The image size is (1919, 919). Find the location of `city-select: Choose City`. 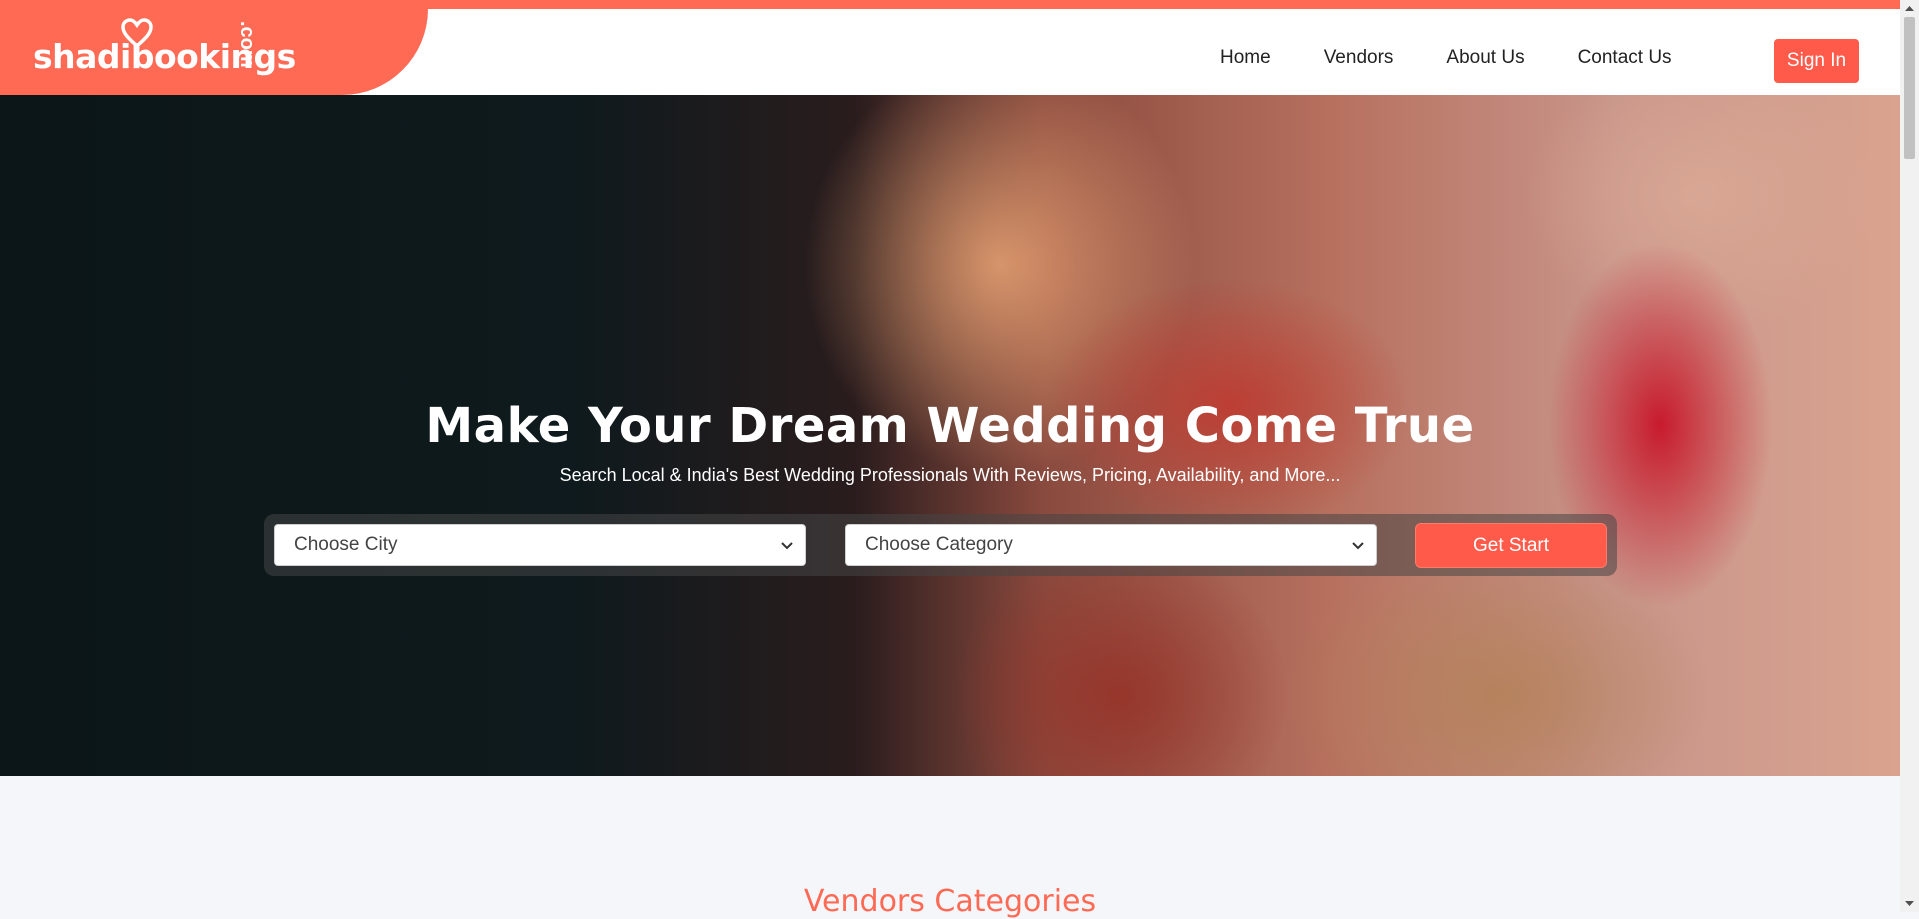

city-select: Choose City is located at coordinates (540, 545).